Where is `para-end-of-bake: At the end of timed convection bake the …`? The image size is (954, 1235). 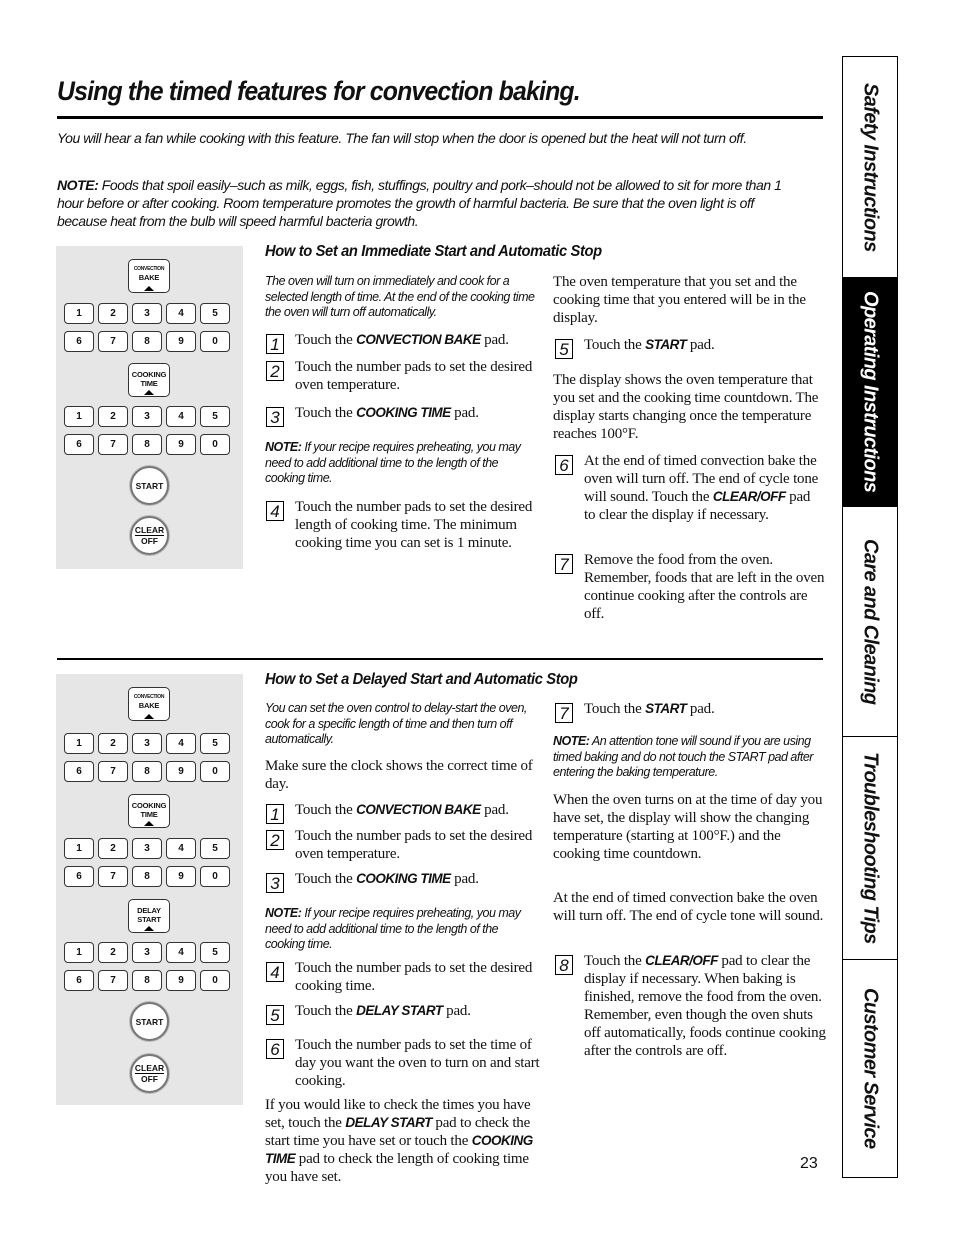 para-end-of-bake: At the end of timed convection bake the … is located at coordinates (688, 907).